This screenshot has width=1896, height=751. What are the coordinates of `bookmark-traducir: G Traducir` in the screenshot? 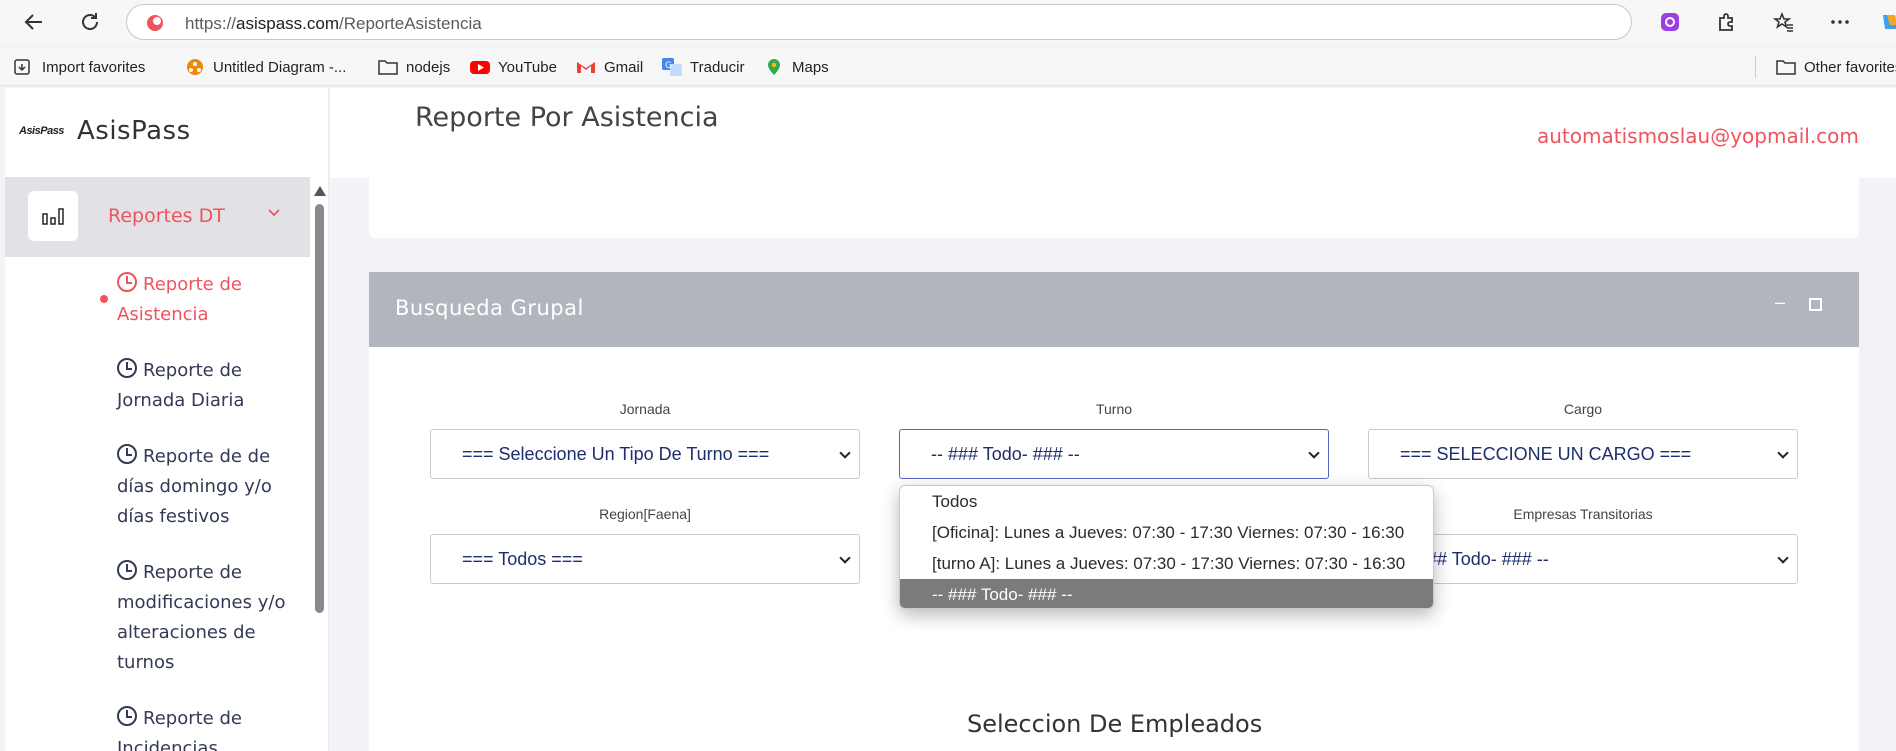 It's located at (703, 67).